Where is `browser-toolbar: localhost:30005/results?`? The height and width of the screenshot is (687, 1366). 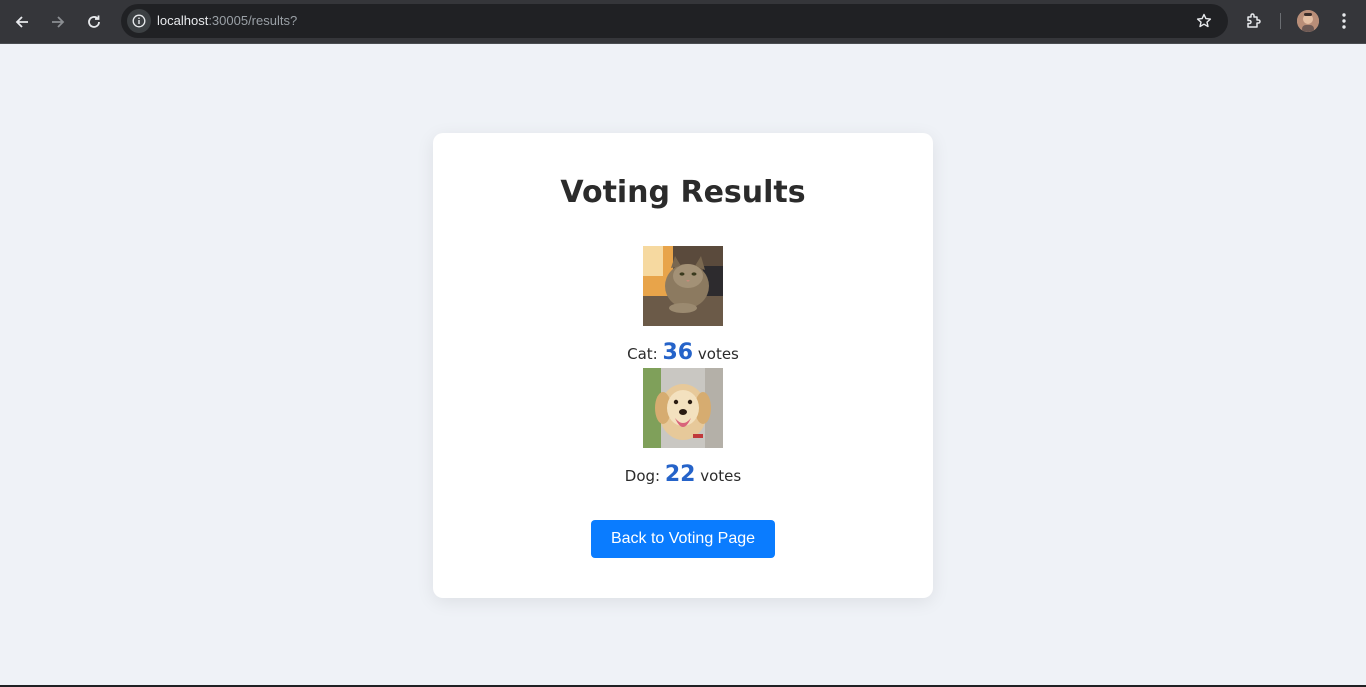
browser-toolbar: localhost:30005/results? is located at coordinates (683, 22).